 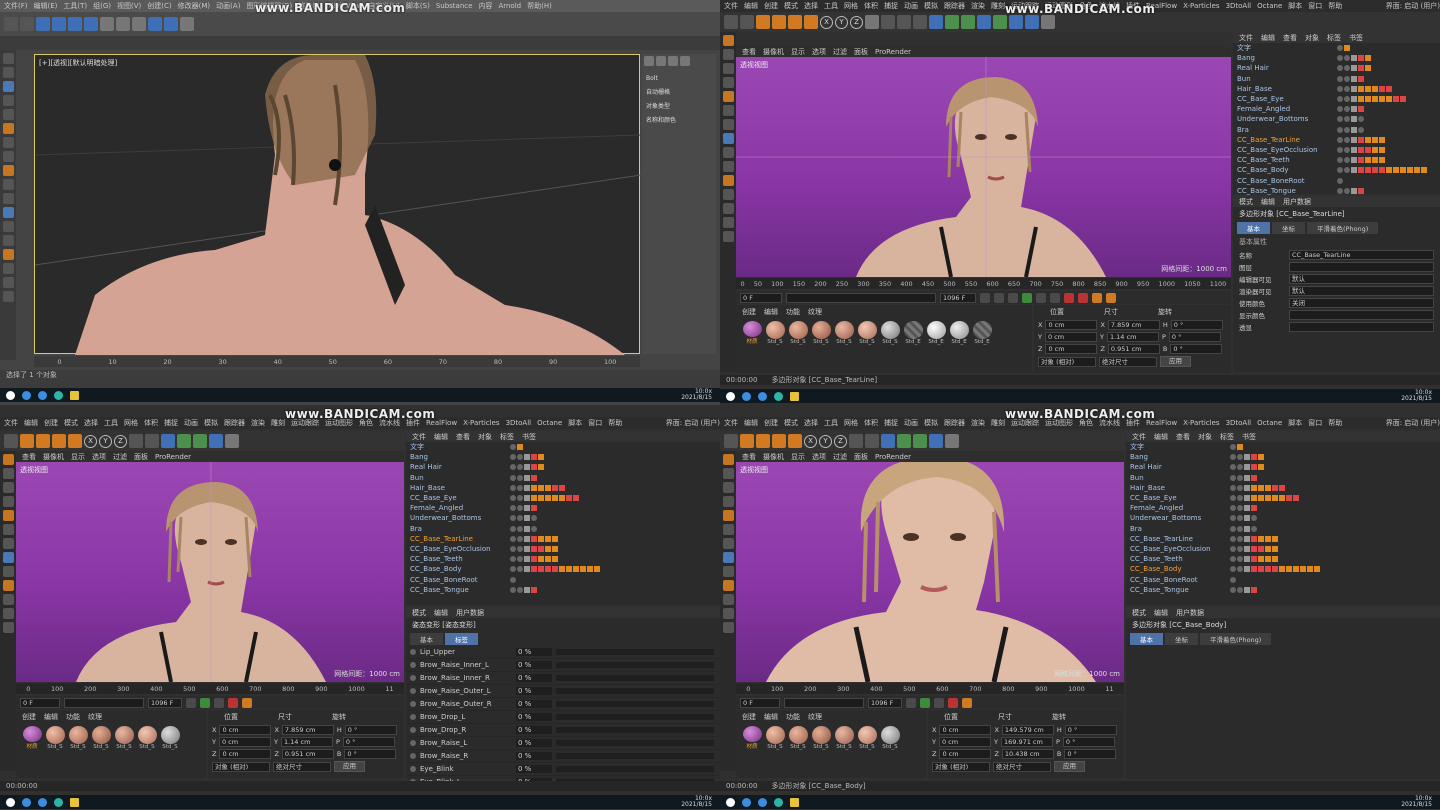 What do you see at coordinates (563, 467) in the screenshot?
I see `object-row: Real Hair` at bounding box center [563, 467].